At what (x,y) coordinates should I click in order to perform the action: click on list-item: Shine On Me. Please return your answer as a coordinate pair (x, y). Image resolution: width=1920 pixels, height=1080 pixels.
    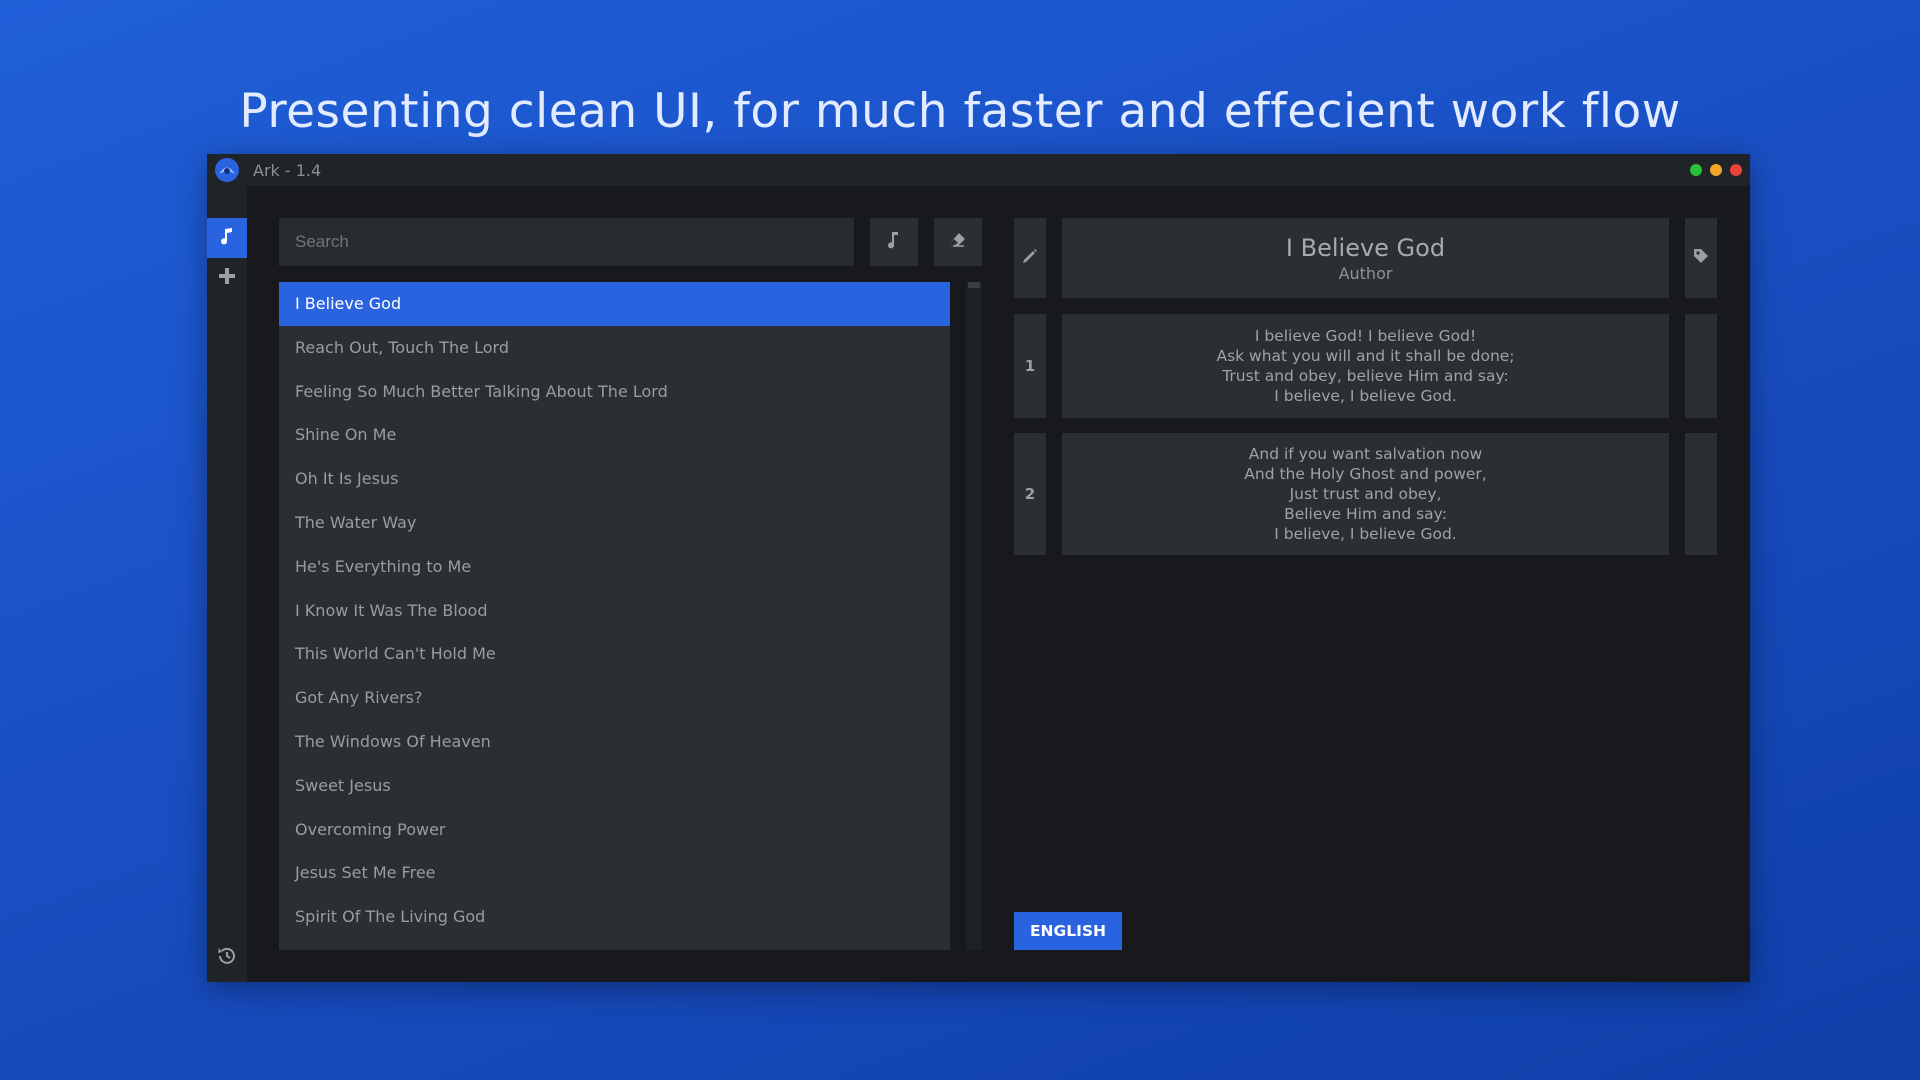
    Looking at the image, I should click on (614, 435).